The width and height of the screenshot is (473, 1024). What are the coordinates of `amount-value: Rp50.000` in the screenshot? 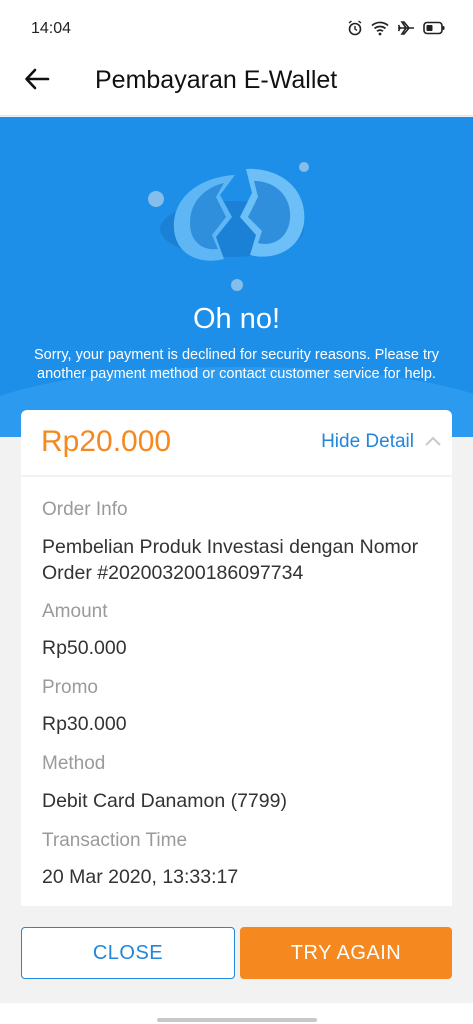 It's located at (84, 648).